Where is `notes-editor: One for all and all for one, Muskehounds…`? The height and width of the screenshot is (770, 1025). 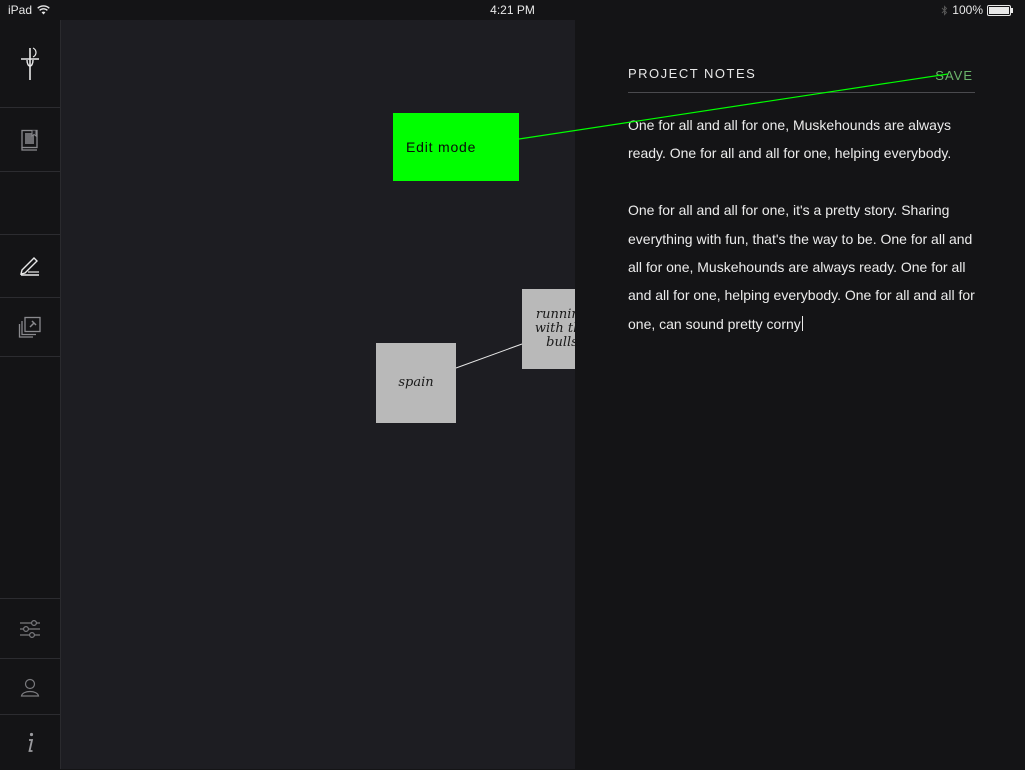
notes-editor: One for all and all for one, Muskehounds… is located at coordinates (803, 224).